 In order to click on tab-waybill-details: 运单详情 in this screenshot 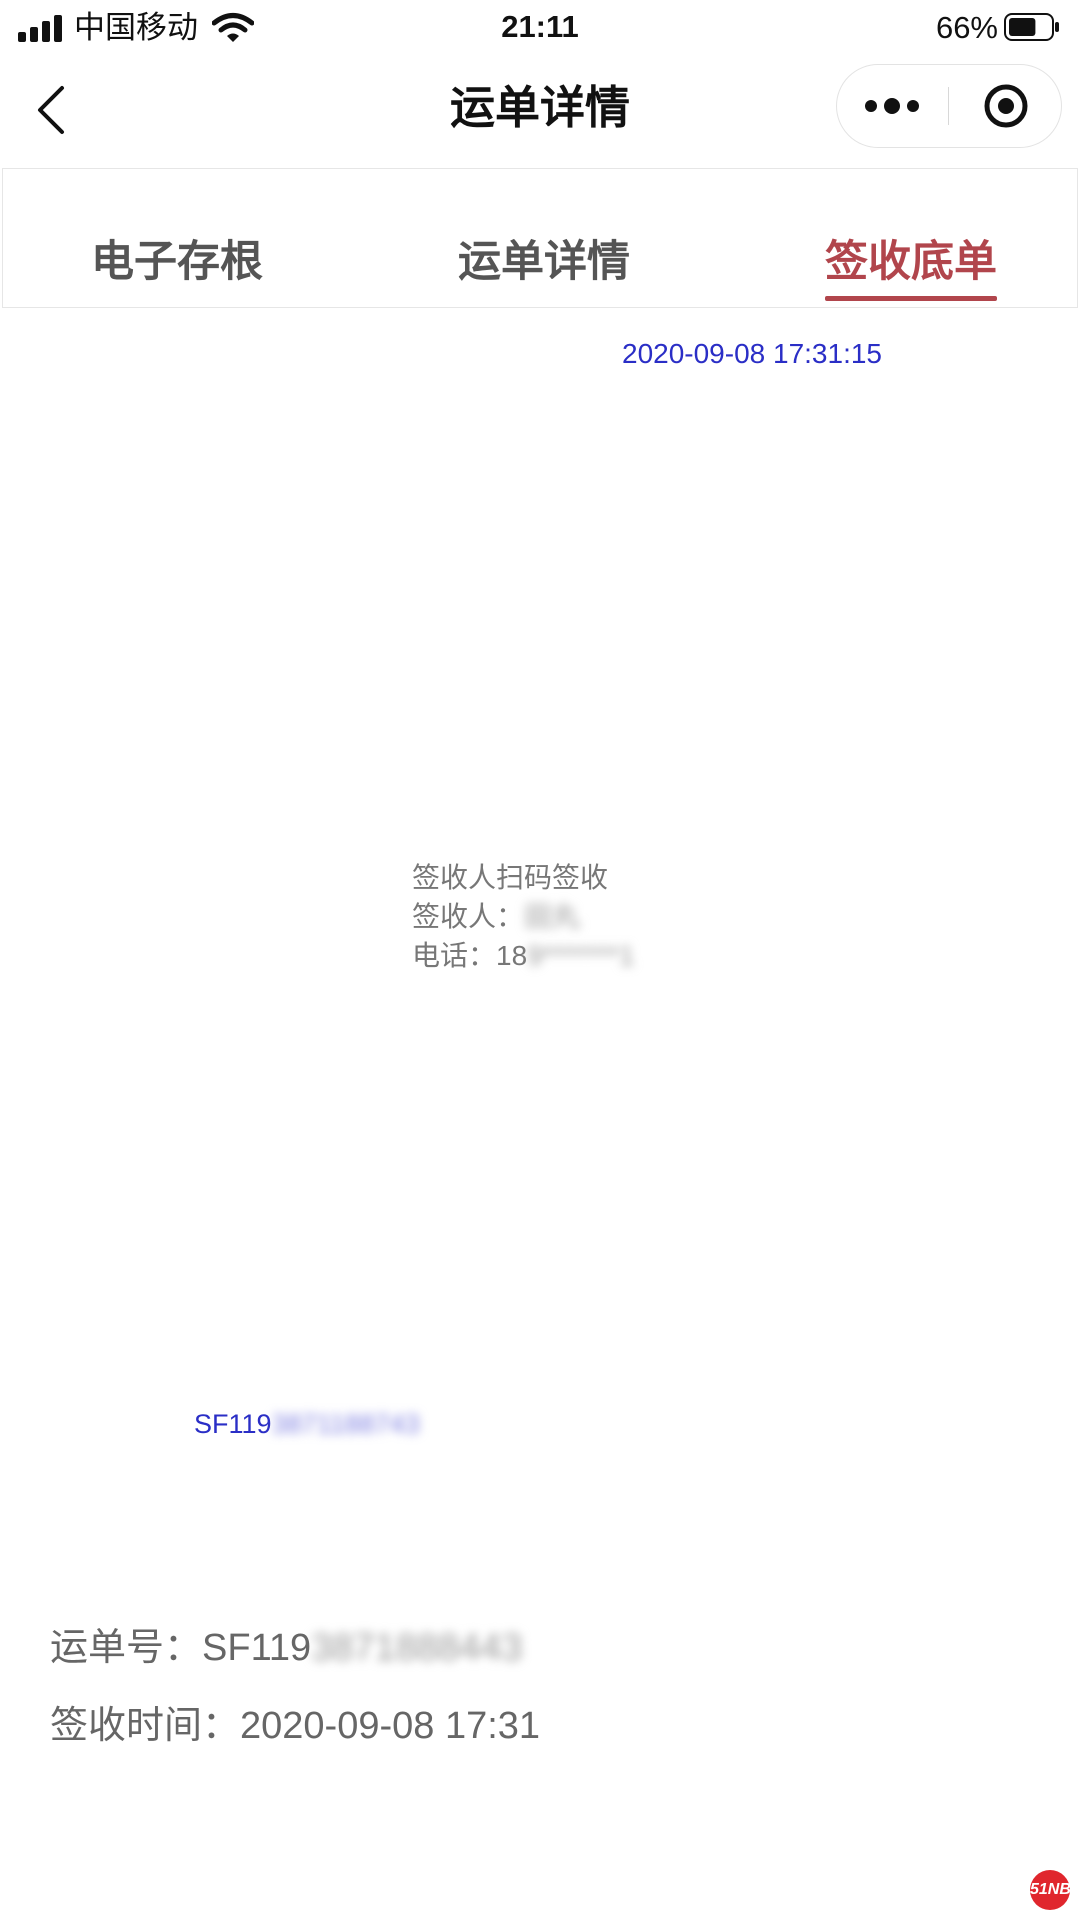, I will do `click(544, 262)`.